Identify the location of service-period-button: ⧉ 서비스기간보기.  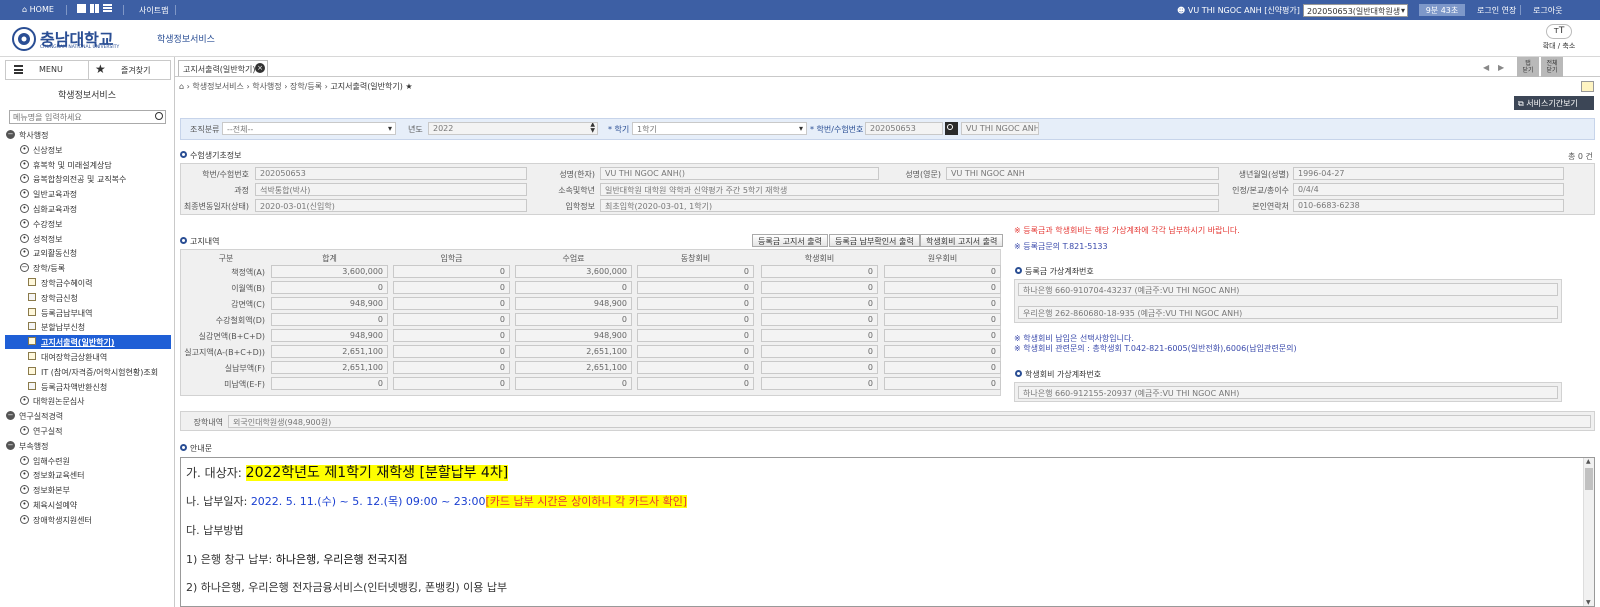
(1554, 103).